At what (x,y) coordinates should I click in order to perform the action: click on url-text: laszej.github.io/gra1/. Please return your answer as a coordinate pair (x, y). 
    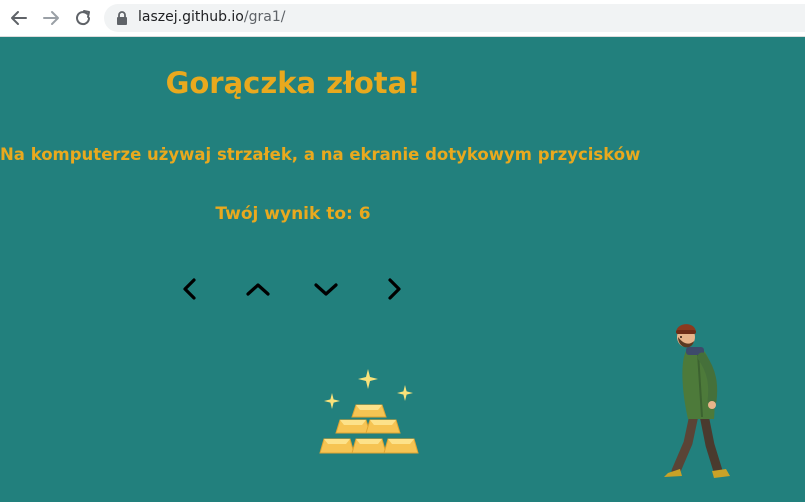
    Looking at the image, I should click on (211, 17).